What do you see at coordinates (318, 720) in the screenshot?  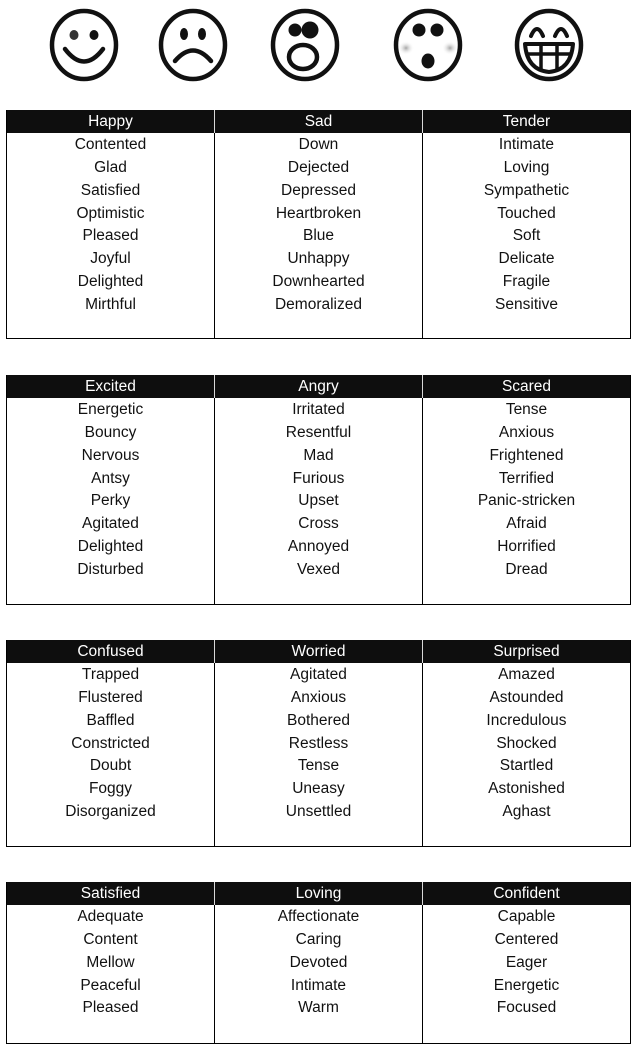 I see `word-item: Bothered` at bounding box center [318, 720].